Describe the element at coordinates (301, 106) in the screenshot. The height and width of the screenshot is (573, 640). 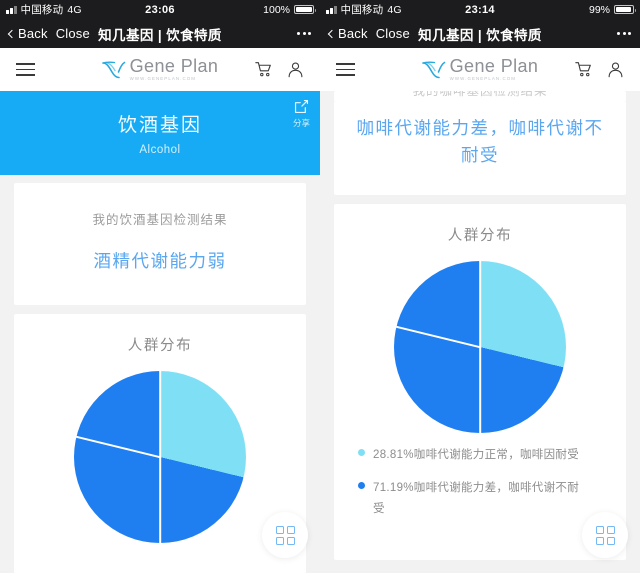
I see `share-icon` at that location.